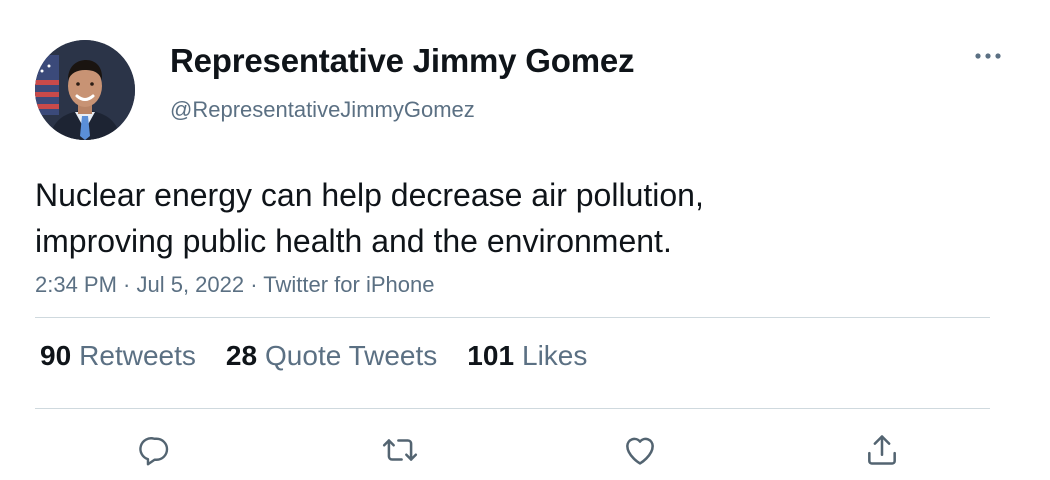  Describe the element at coordinates (85, 90) in the screenshot. I see `avatar` at that location.